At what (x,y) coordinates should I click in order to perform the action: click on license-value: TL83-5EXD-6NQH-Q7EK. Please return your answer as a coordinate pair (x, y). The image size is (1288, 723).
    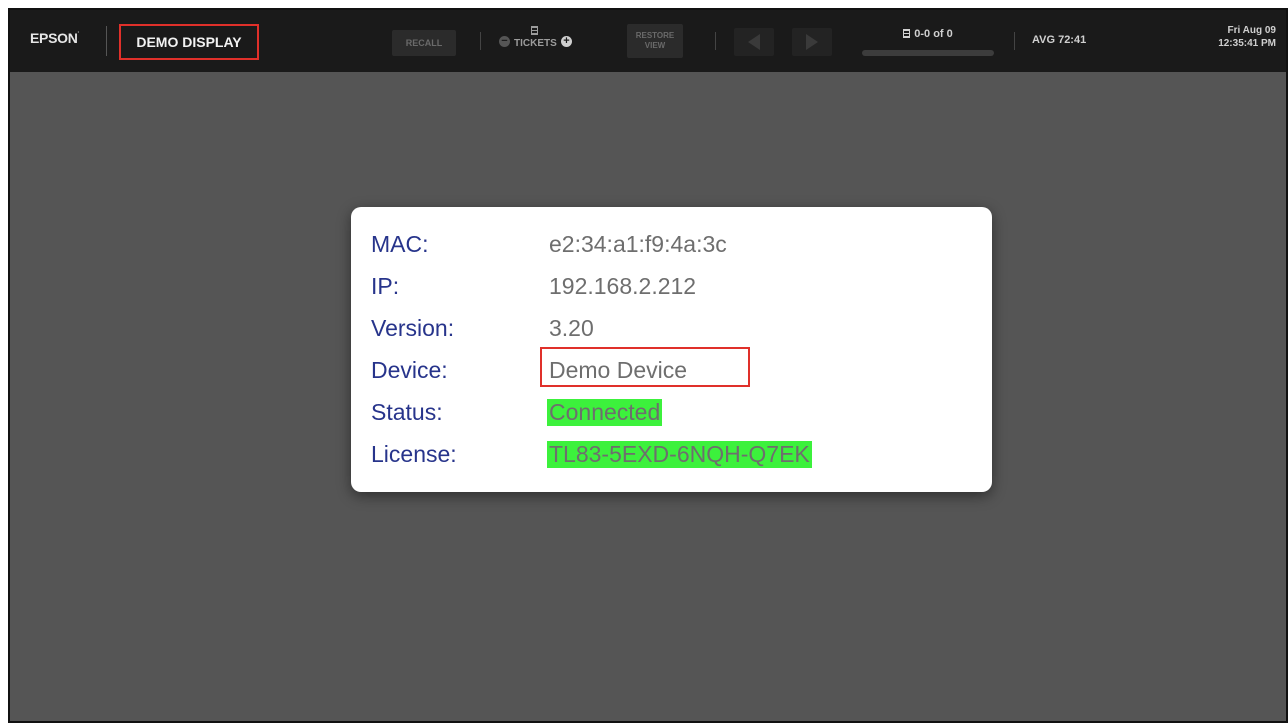
    Looking at the image, I should click on (679, 454).